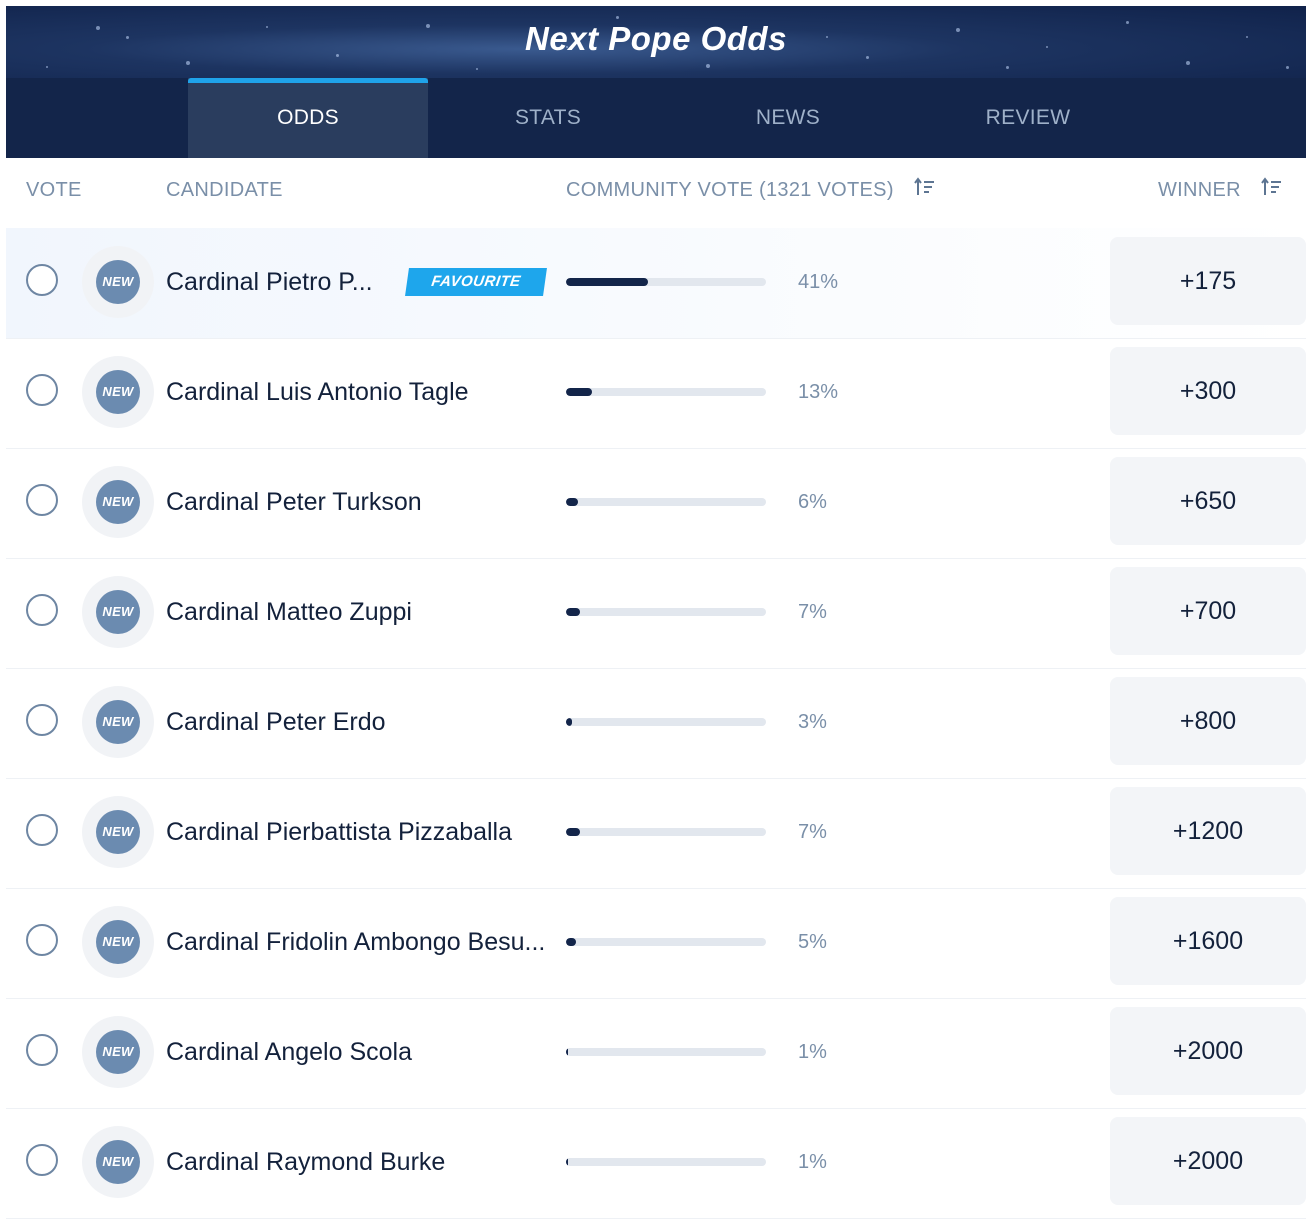  I want to click on tab-stats: STATS, so click(548, 118).